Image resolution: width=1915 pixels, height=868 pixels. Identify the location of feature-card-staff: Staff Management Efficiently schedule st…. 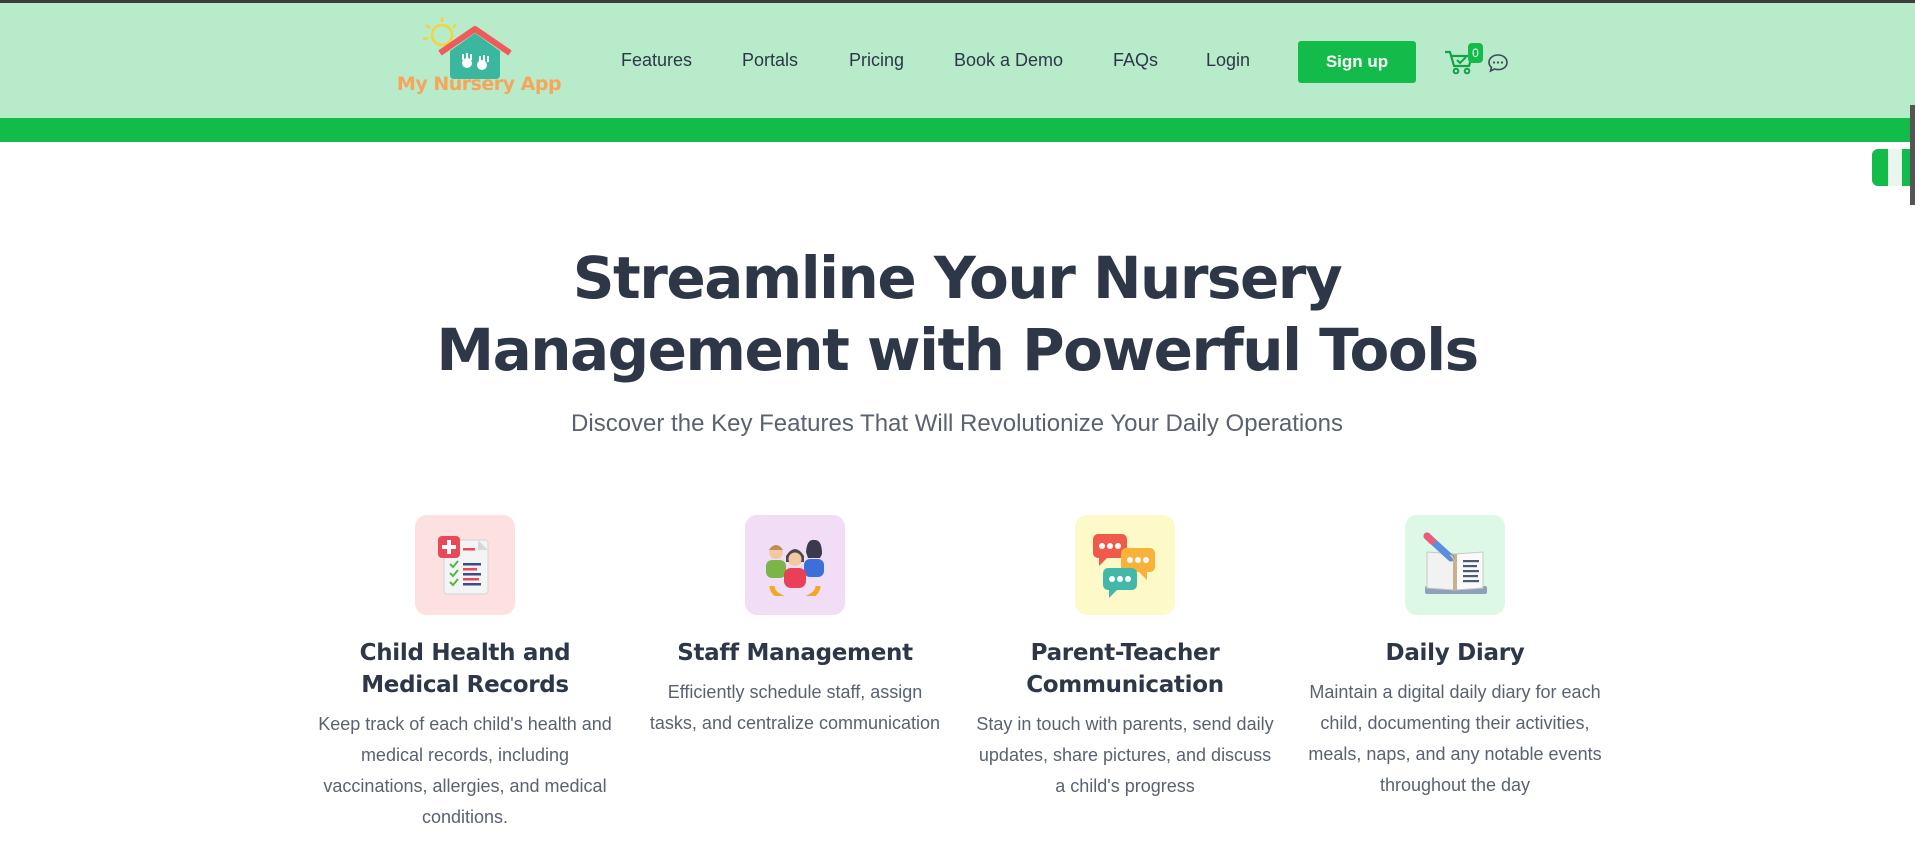
(795, 627).